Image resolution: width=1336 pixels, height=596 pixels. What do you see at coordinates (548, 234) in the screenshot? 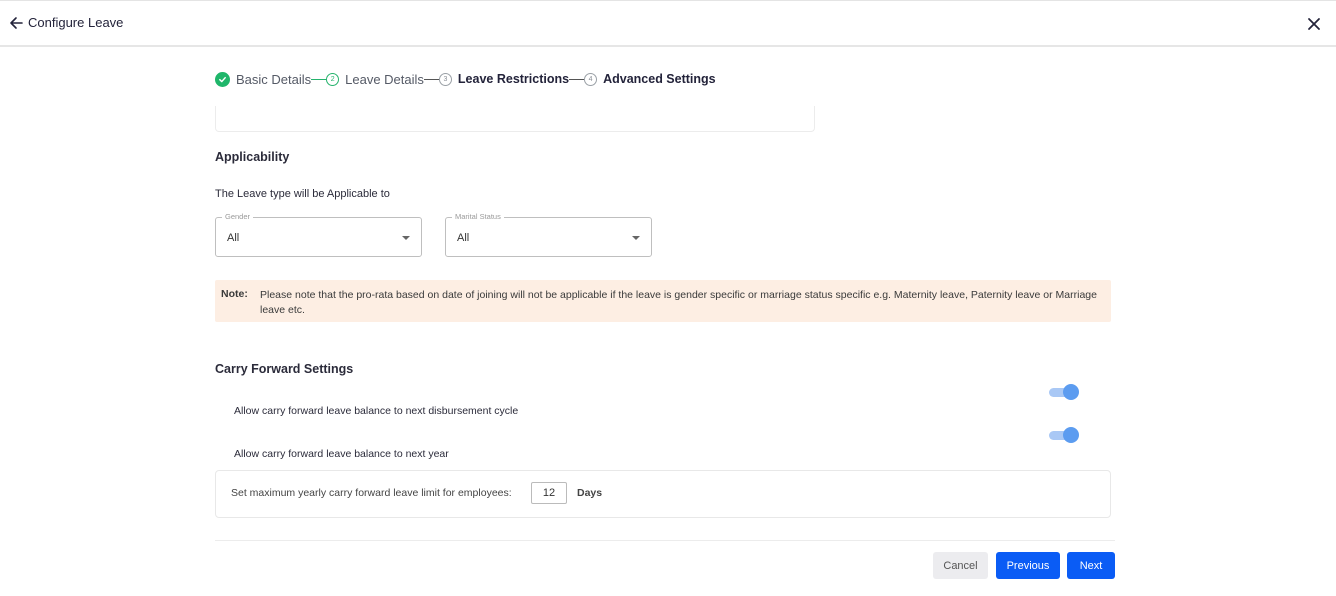
I see `marital-status-select: Marital Status All` at bounding box center [548, 234].